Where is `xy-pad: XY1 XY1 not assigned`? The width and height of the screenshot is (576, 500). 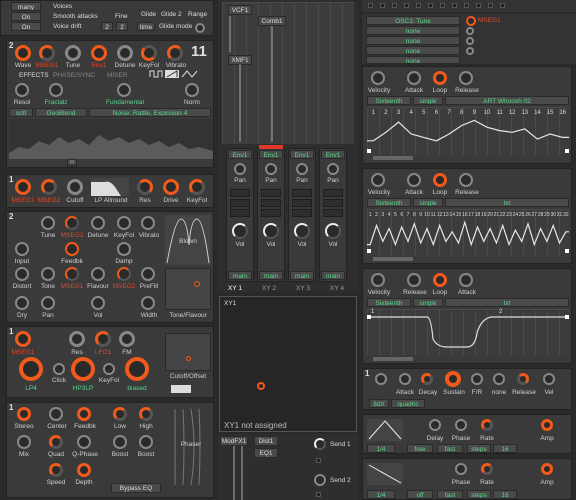 xy-pad: XY1 XY1 not assigned is located at coordinates (288, 364).